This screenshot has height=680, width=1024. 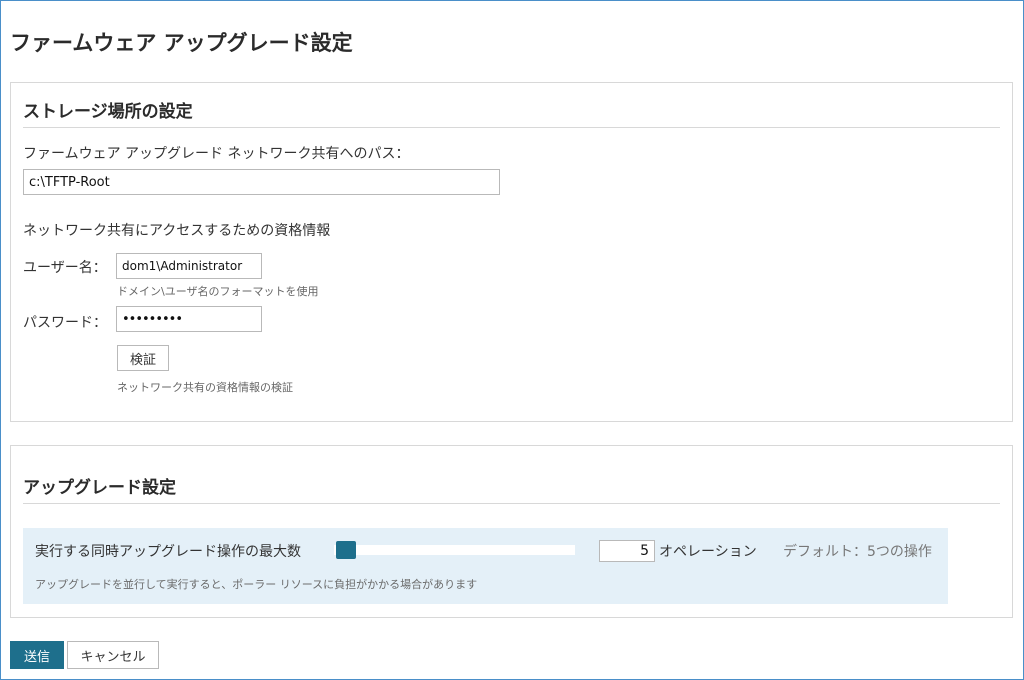 I want to click on storage-section-title: ストレージ場所の設定, so click(x=108, y=112).